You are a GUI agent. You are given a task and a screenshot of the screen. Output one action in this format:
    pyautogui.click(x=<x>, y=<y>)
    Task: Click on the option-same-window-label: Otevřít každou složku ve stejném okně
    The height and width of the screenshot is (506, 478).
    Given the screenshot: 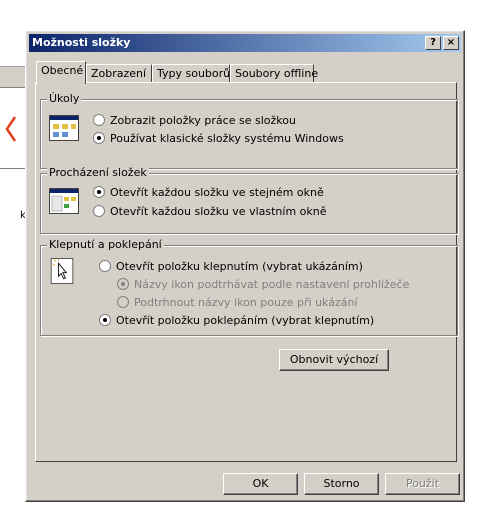 What is the action you would take?
    pyautogui.click(x=217, y=192)
    